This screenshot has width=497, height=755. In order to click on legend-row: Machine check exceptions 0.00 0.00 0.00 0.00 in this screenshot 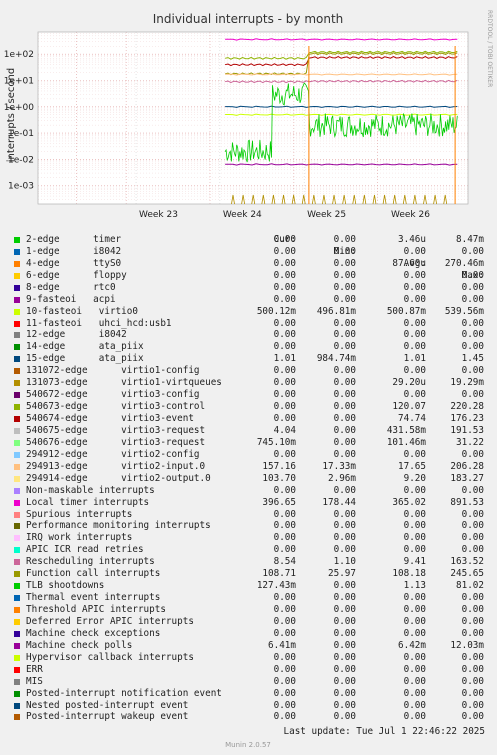, I will do `click(254, 634)`.